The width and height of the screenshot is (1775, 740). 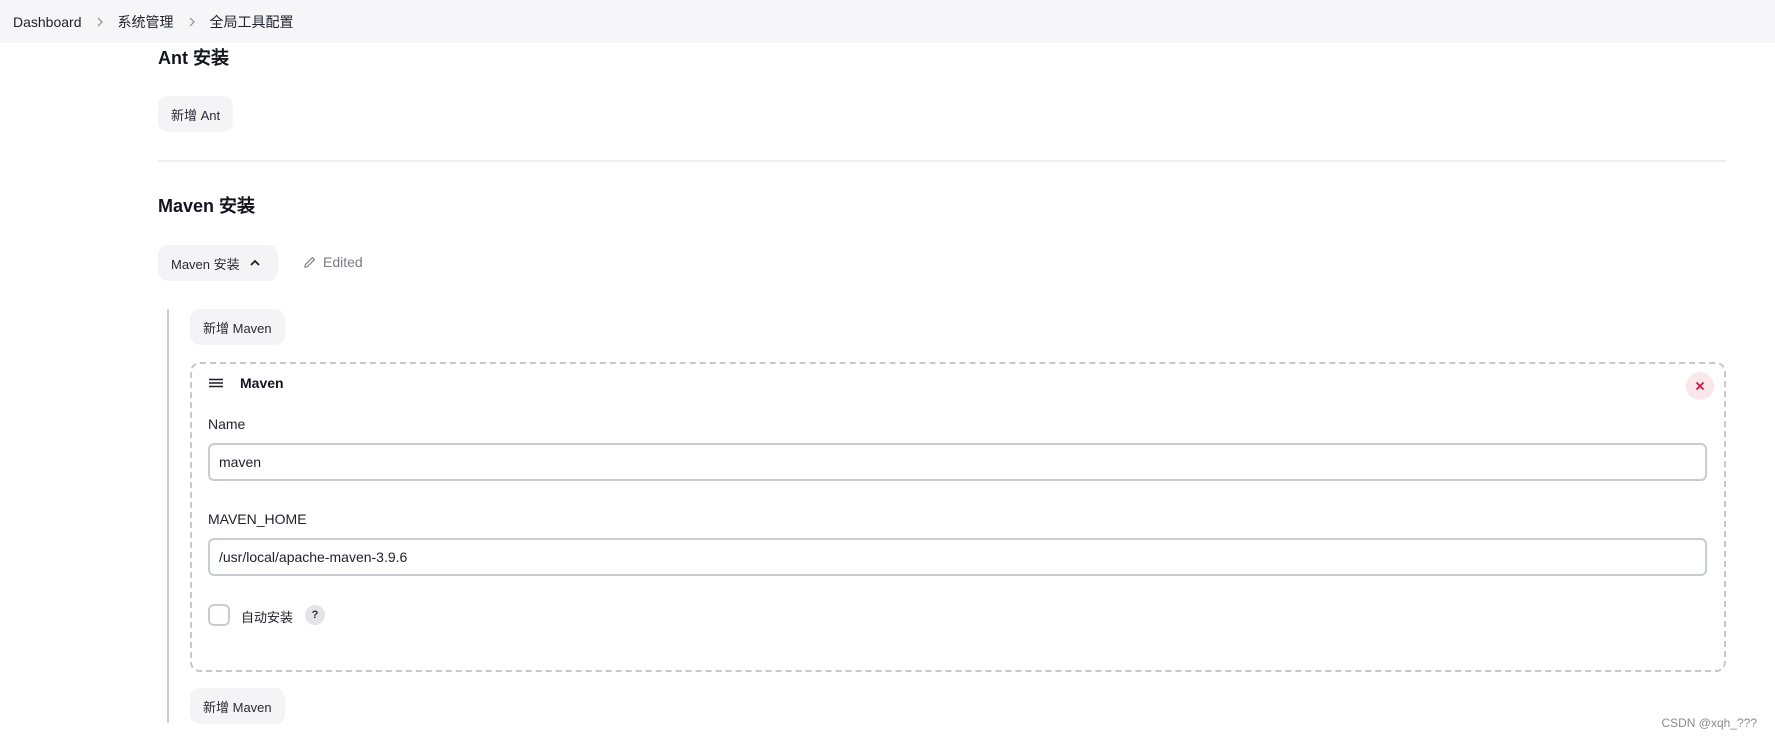 What do you see at coordinates (237, 327) in the screenshot?
I see `add-maven-button-top: 新增 Maven` at bounding box center [237, 327].